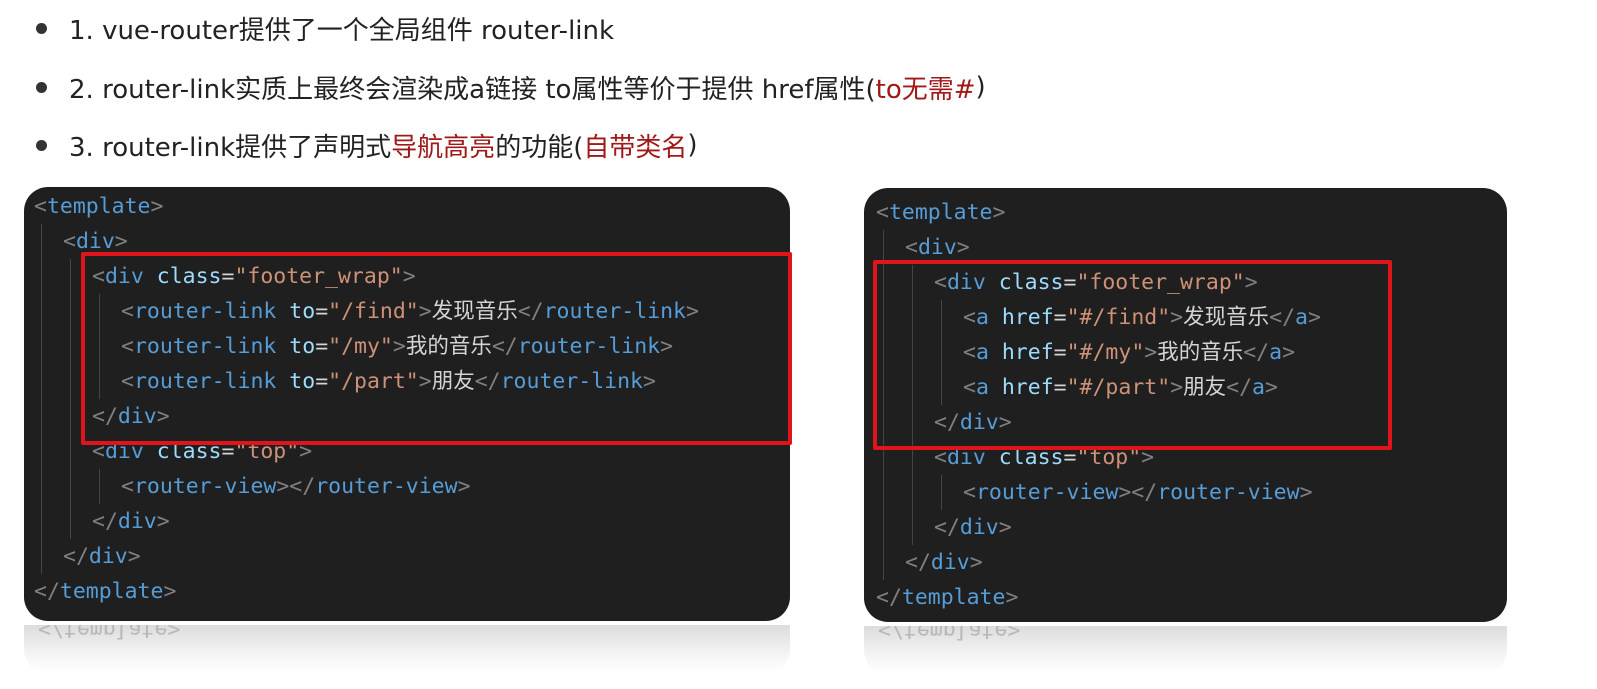 Image resolution: width=1597 pixels, height=689 pixels. Describe the element at coordinates (539, 147) in the screenshot. I see `bullet-text-3-mid: 的功能(` at that location.